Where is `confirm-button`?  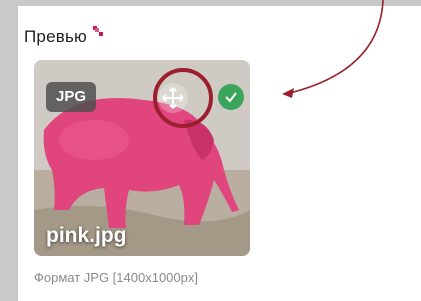 confirm-button is located at coordinates (231, 97).